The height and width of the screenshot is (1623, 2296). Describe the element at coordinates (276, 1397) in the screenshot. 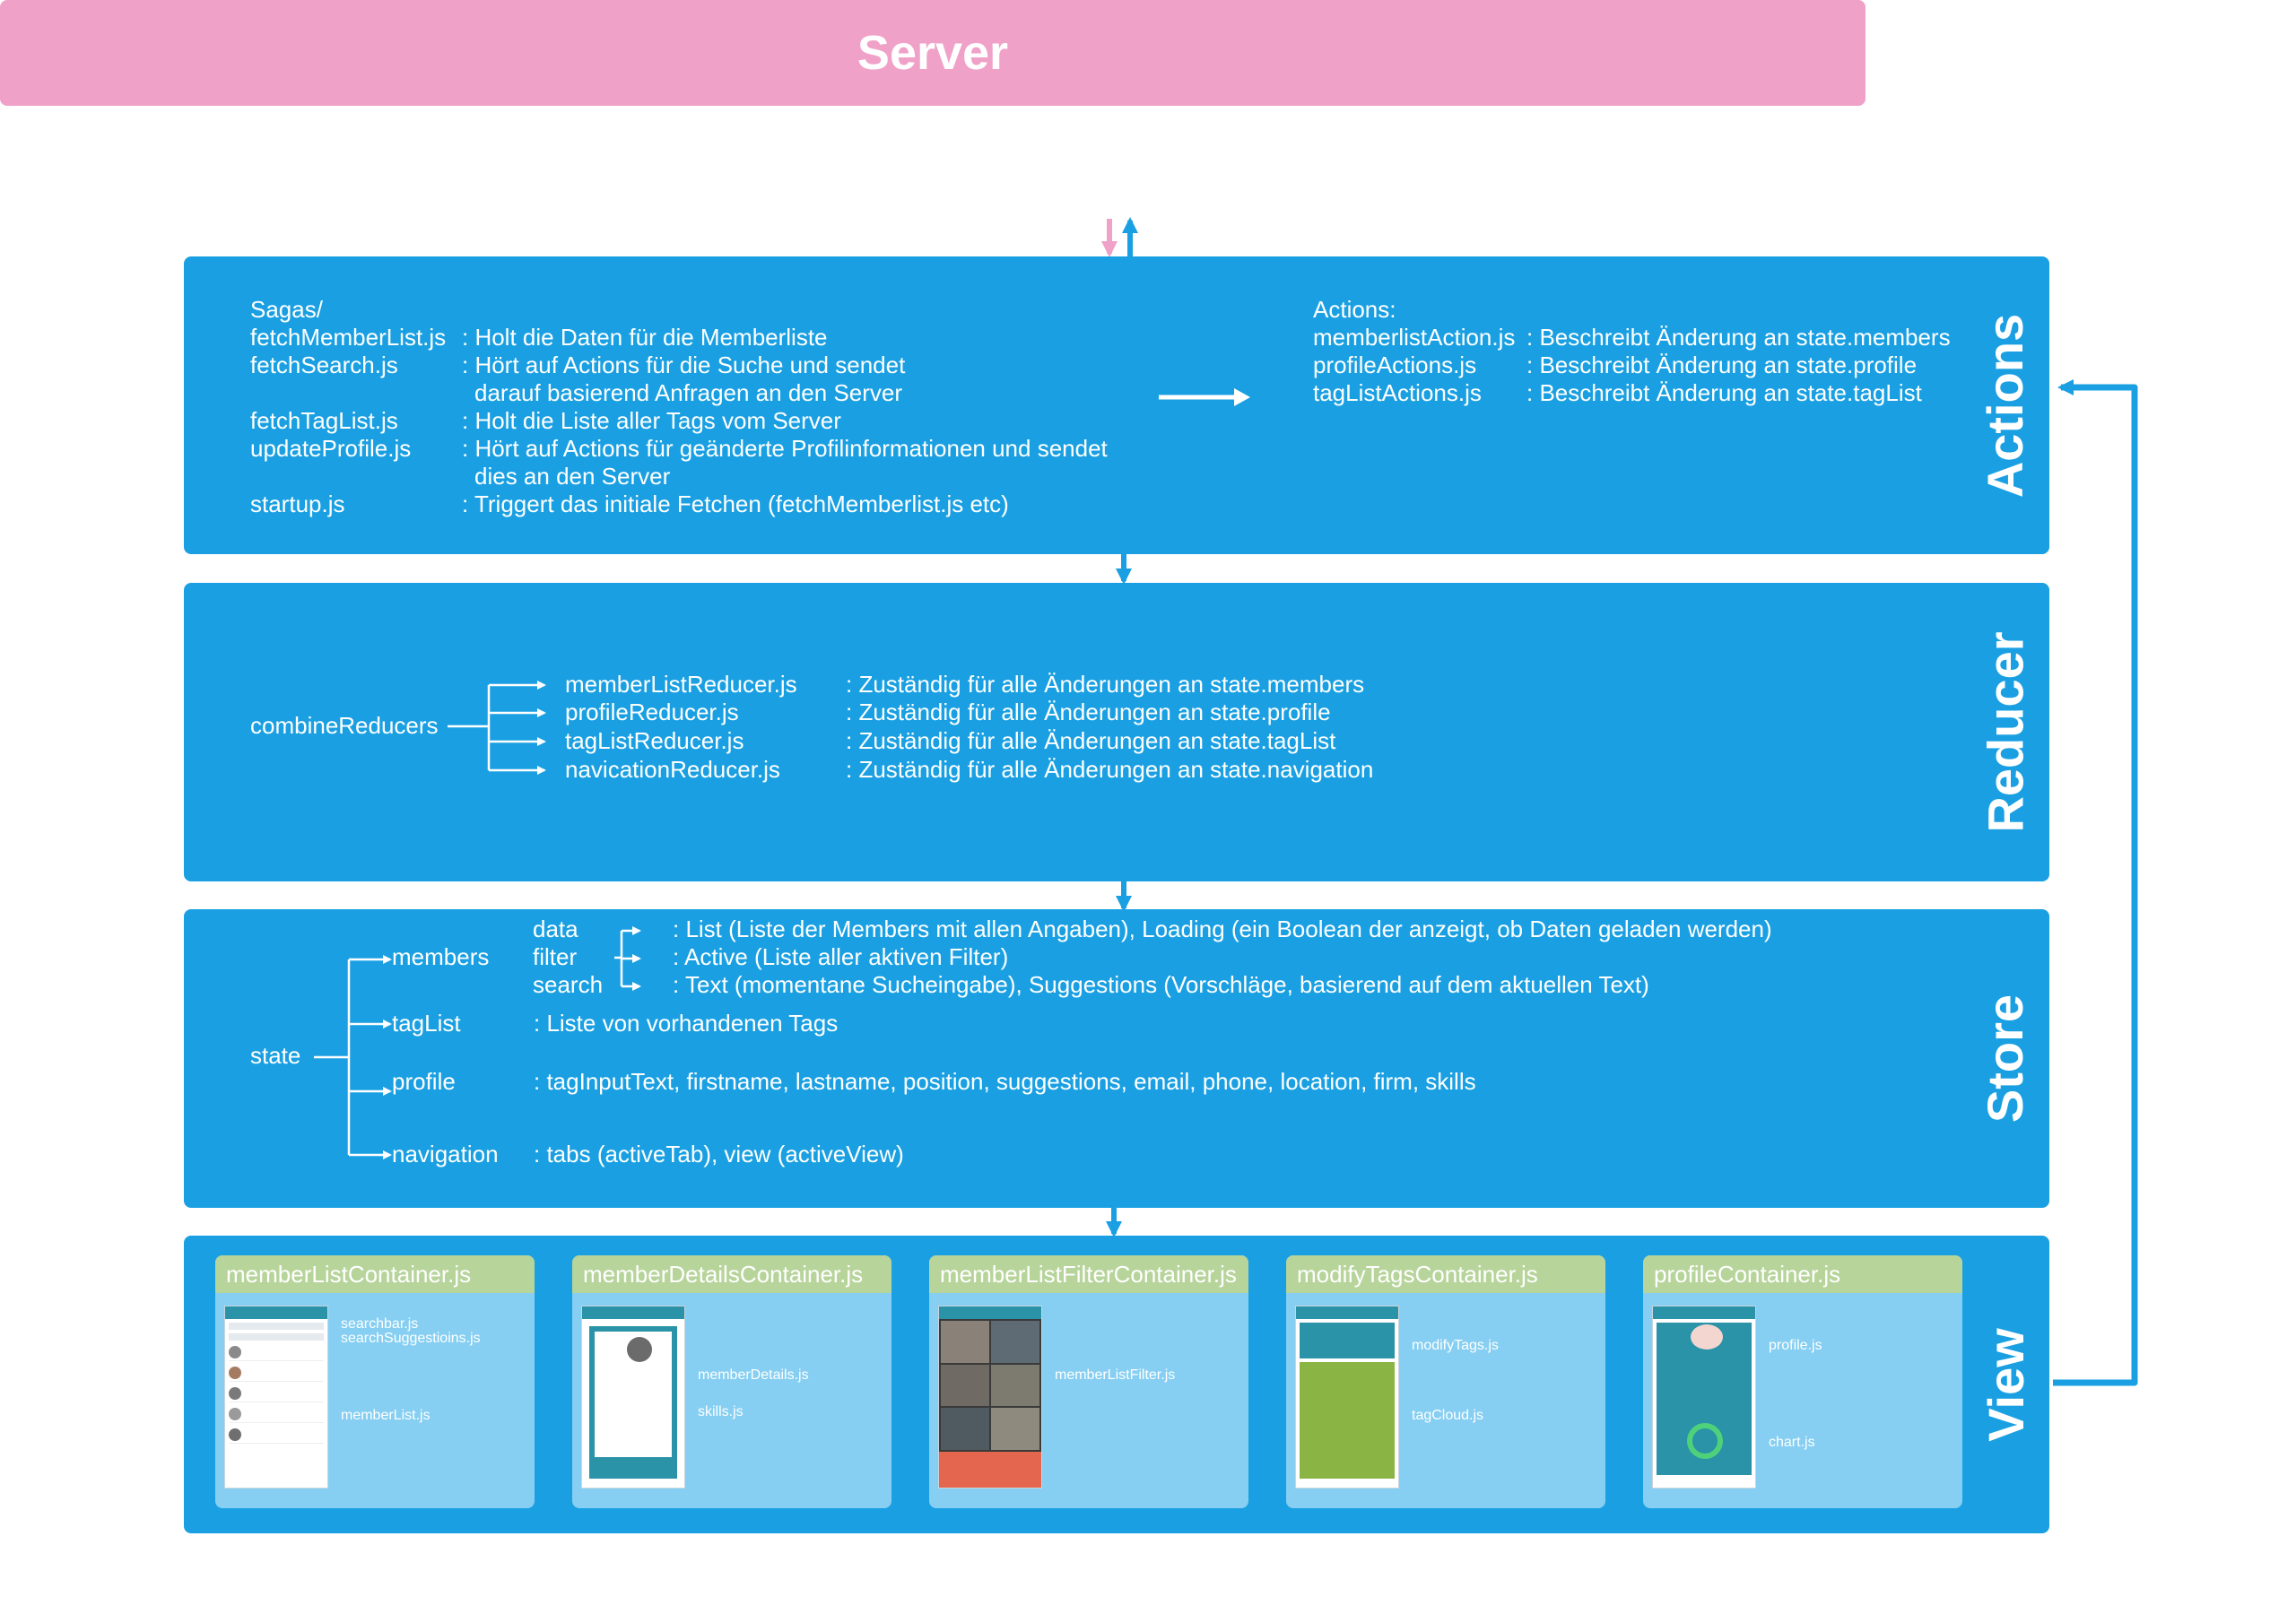

I see `member-list-screenshot` at that location.